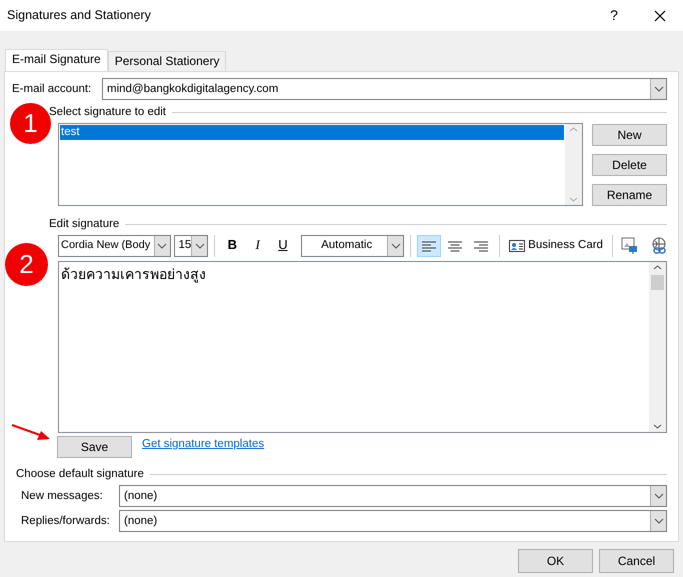 The width and height of the screenshot is (683, 577). I want to click on align-left-icon, so click(429, 246).